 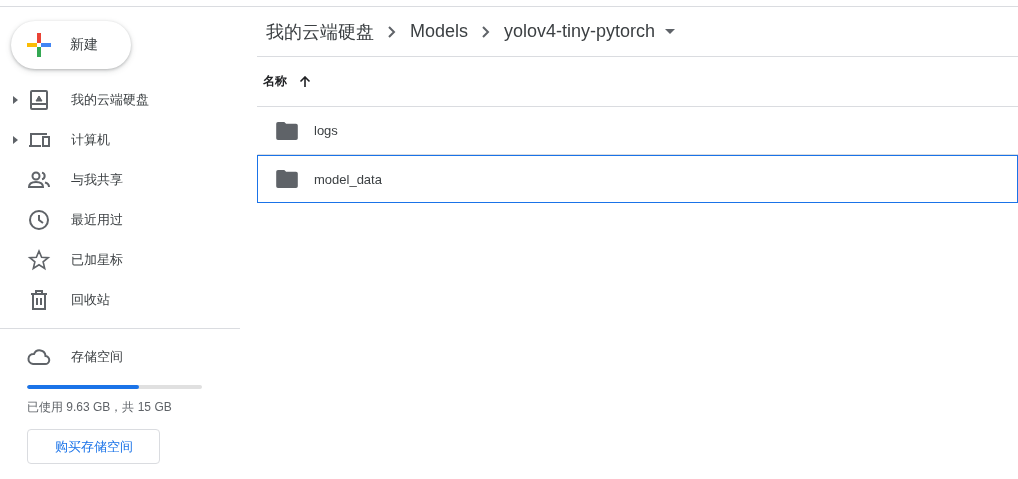 What do you see at coordinates (99, 407) in the screenshot?
I see `storage-usage: 已使用 9.63 GB，共 15 GB` at bounding box center [99, 407].